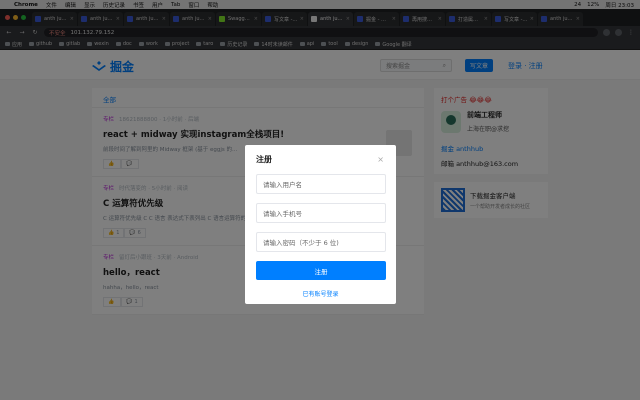  What do you see at coordinates (320, 293) in the screenshot?
I see `login-switch-link: 已有账号登录` at bounding box center [320, 293].